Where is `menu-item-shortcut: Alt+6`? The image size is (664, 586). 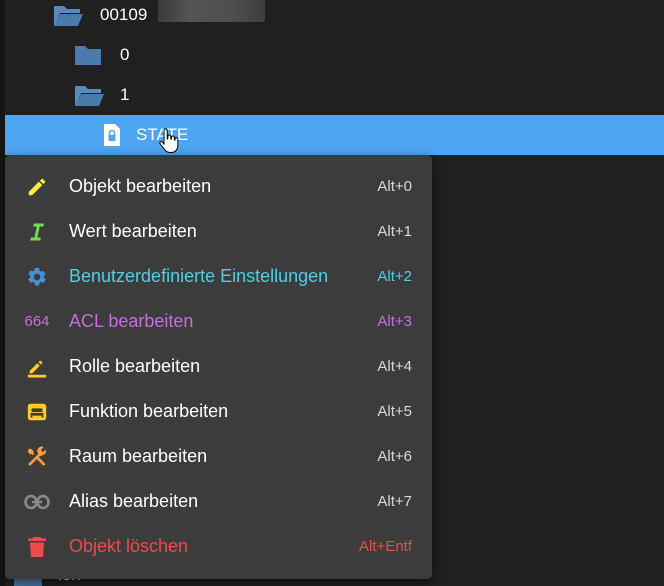 menu-item-shortcut: Alt+6 is located at coordinates (394, 456).